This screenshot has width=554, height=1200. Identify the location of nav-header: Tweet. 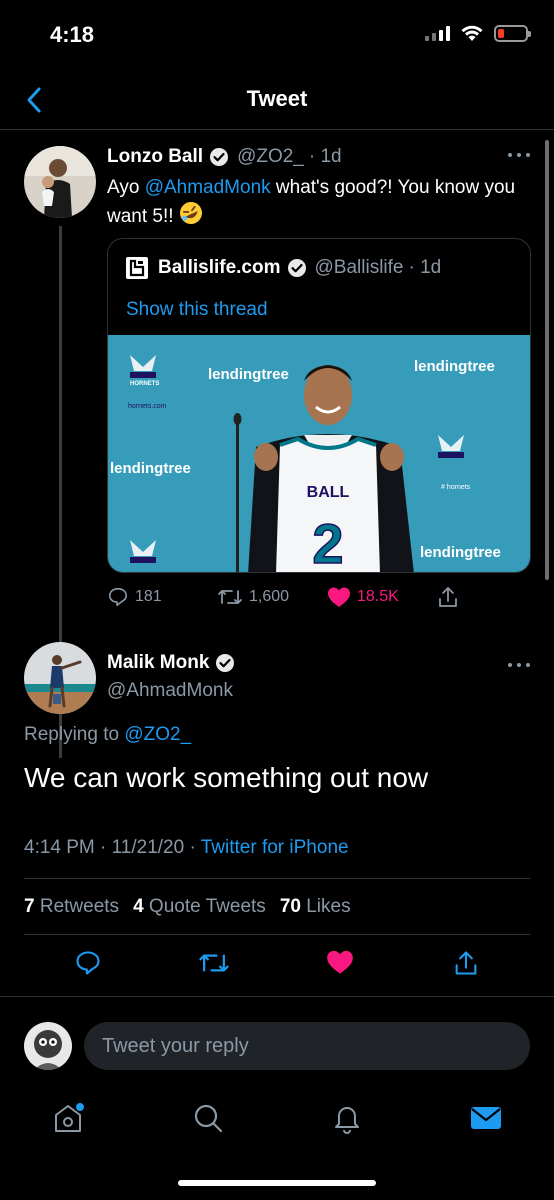
(277, 100).